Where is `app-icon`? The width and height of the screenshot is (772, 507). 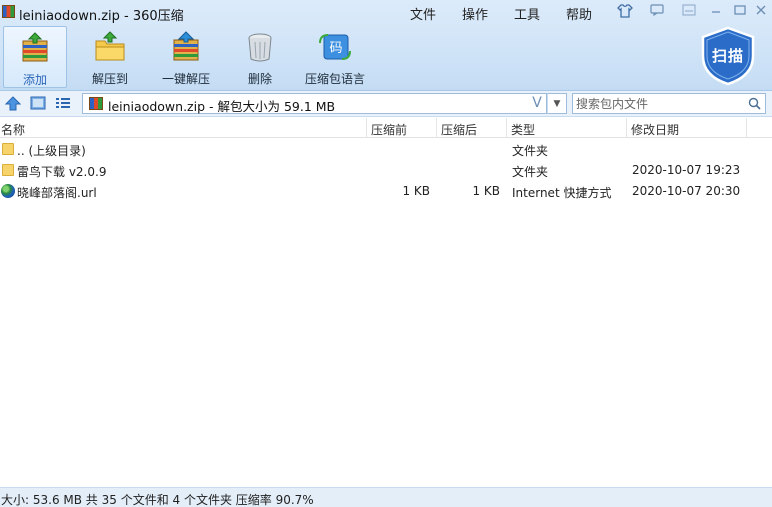 app-icon is located at coordinates (8, 11).